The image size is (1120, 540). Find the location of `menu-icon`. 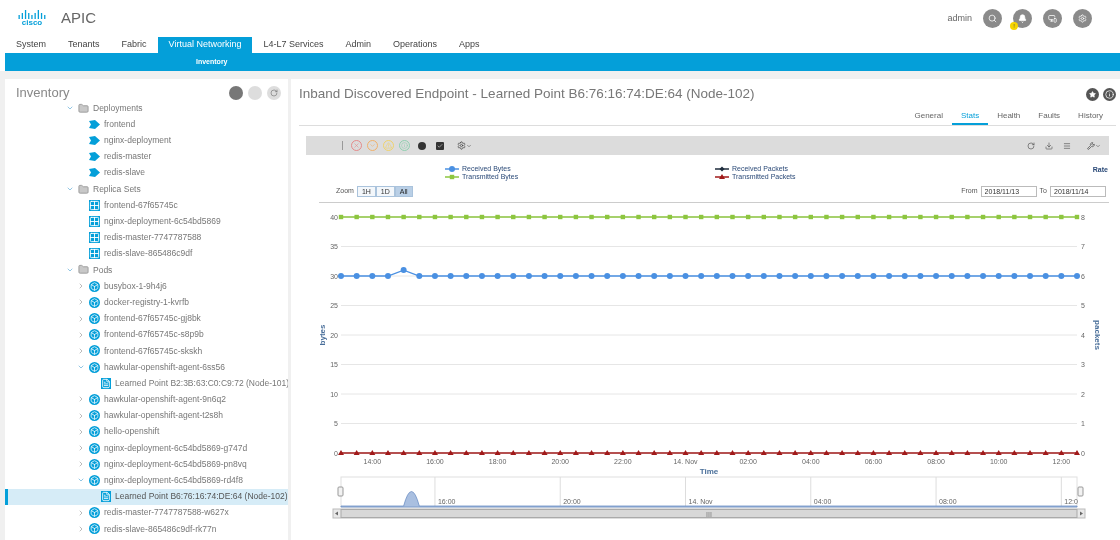

menu-icon is located at coordinates (1067, 145).